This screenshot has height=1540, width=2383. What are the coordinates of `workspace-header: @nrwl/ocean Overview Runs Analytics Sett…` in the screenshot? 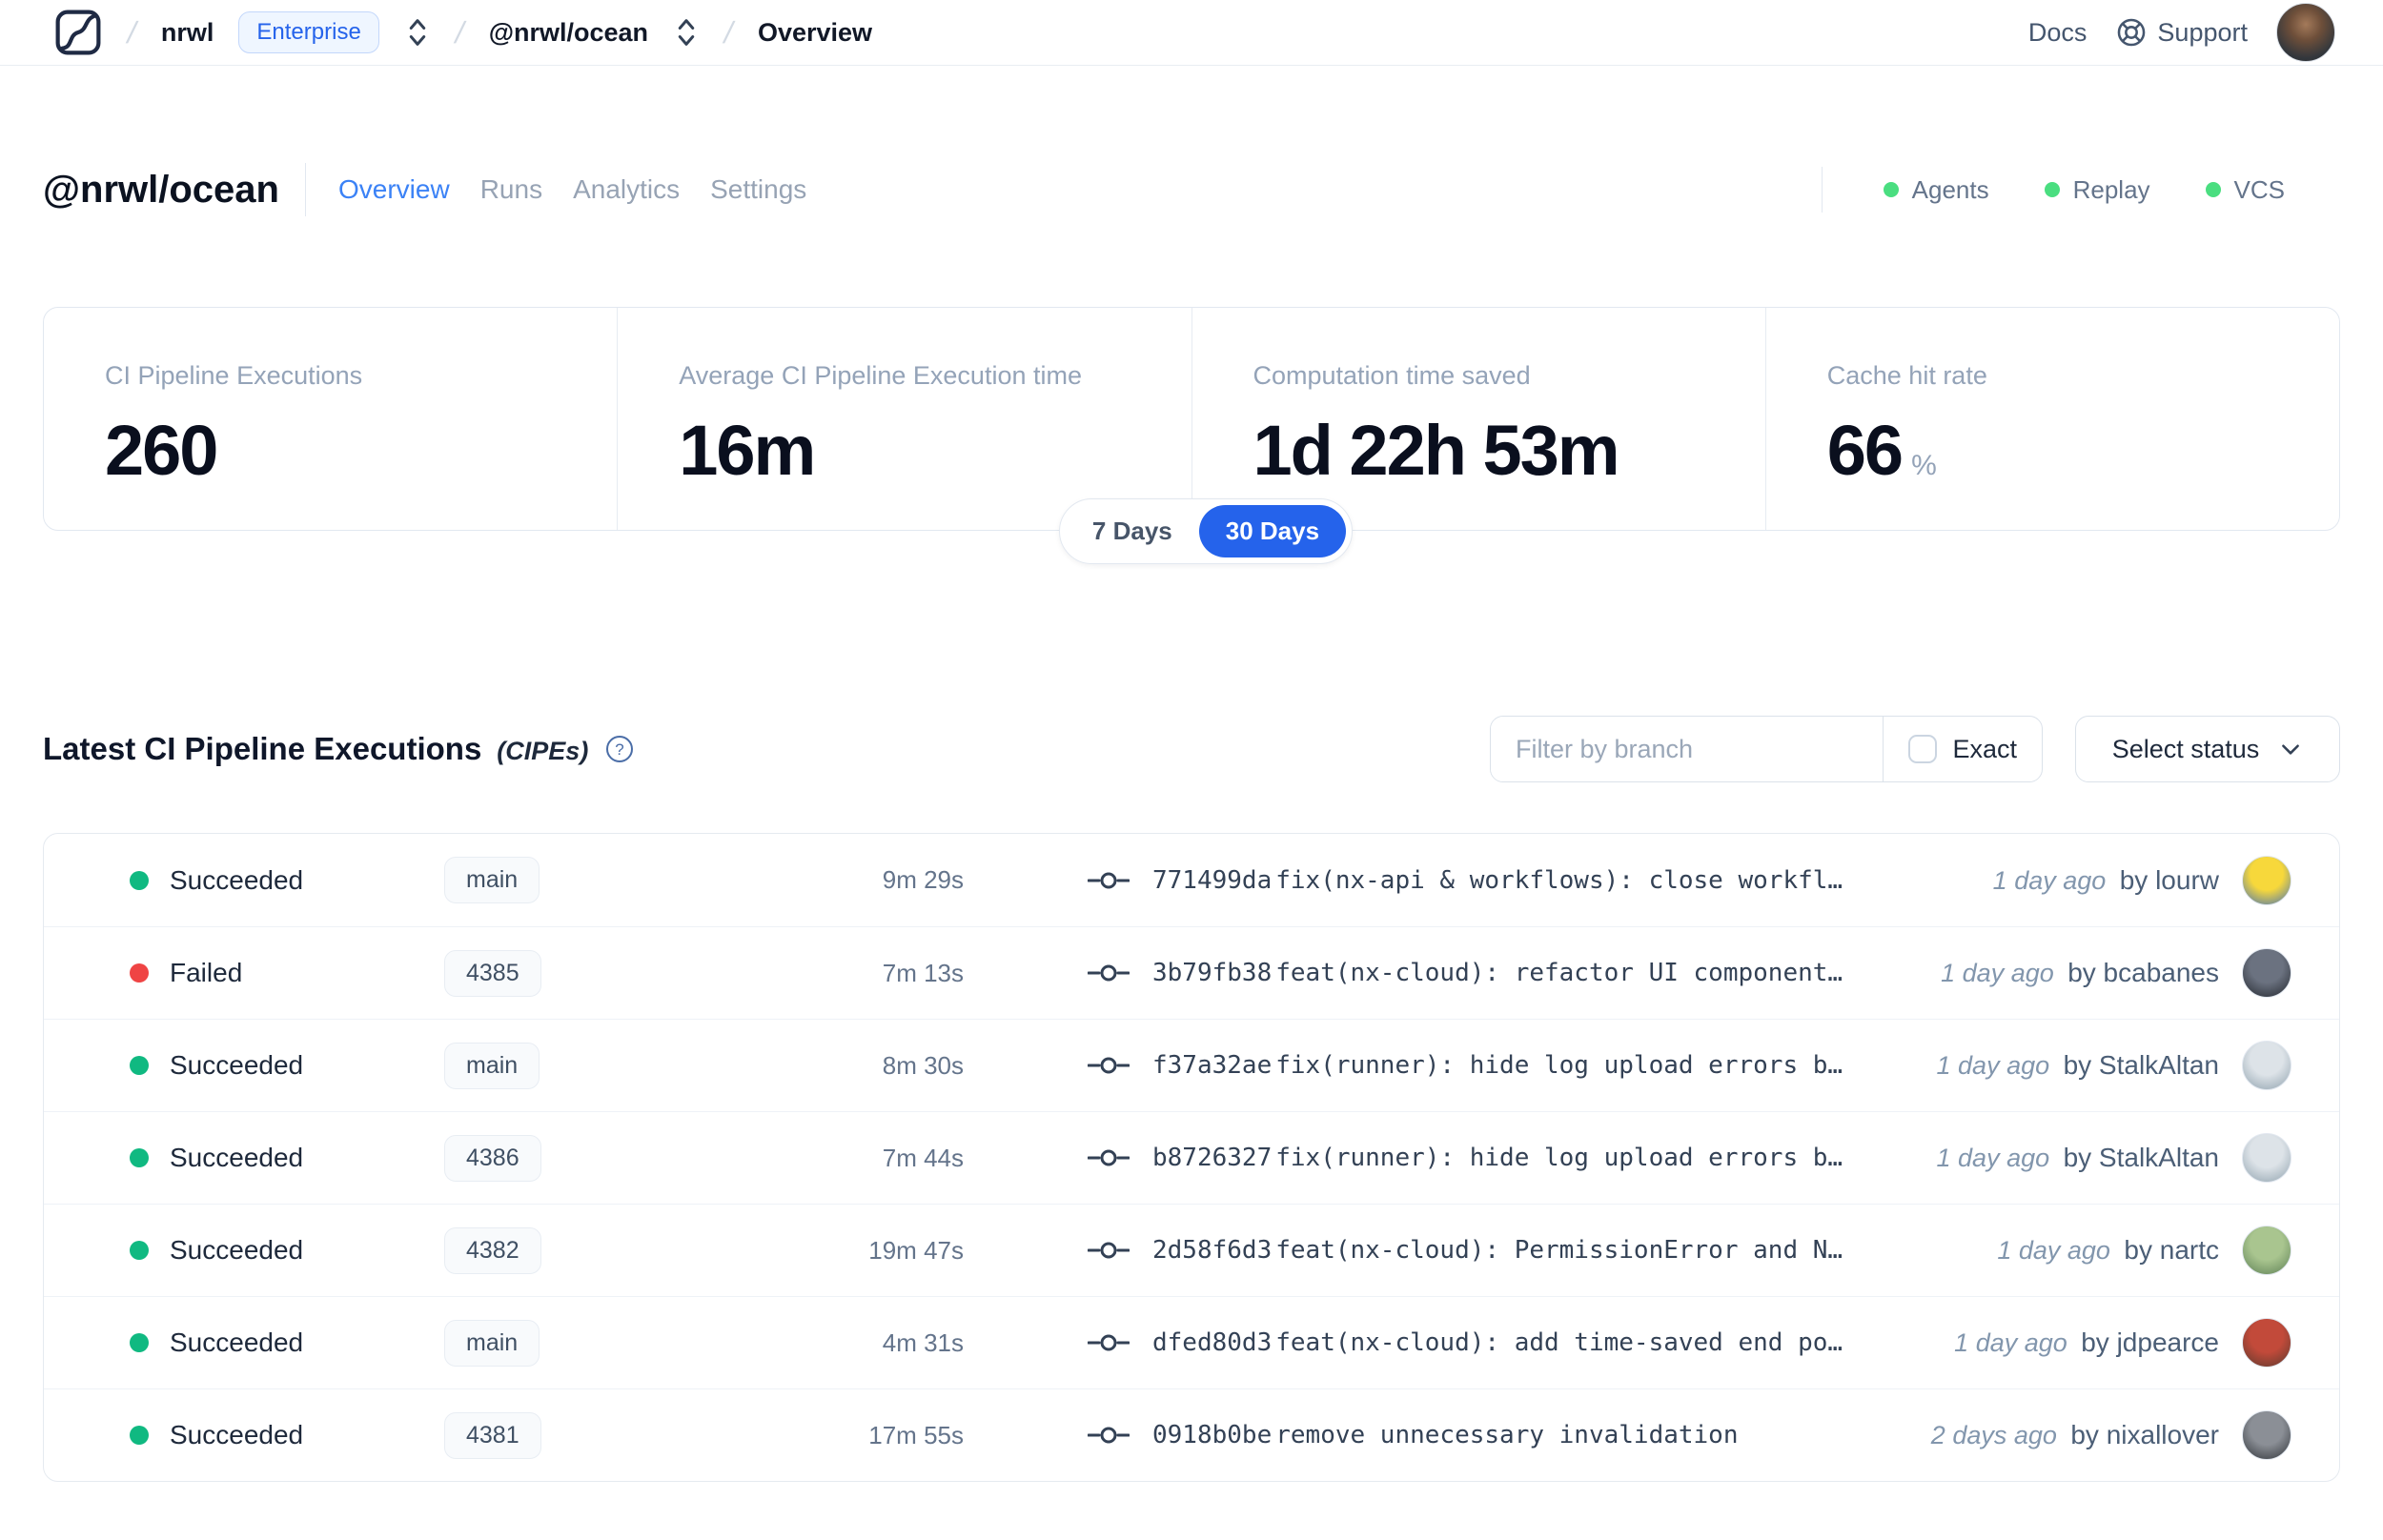 It's located at (1191, 144).